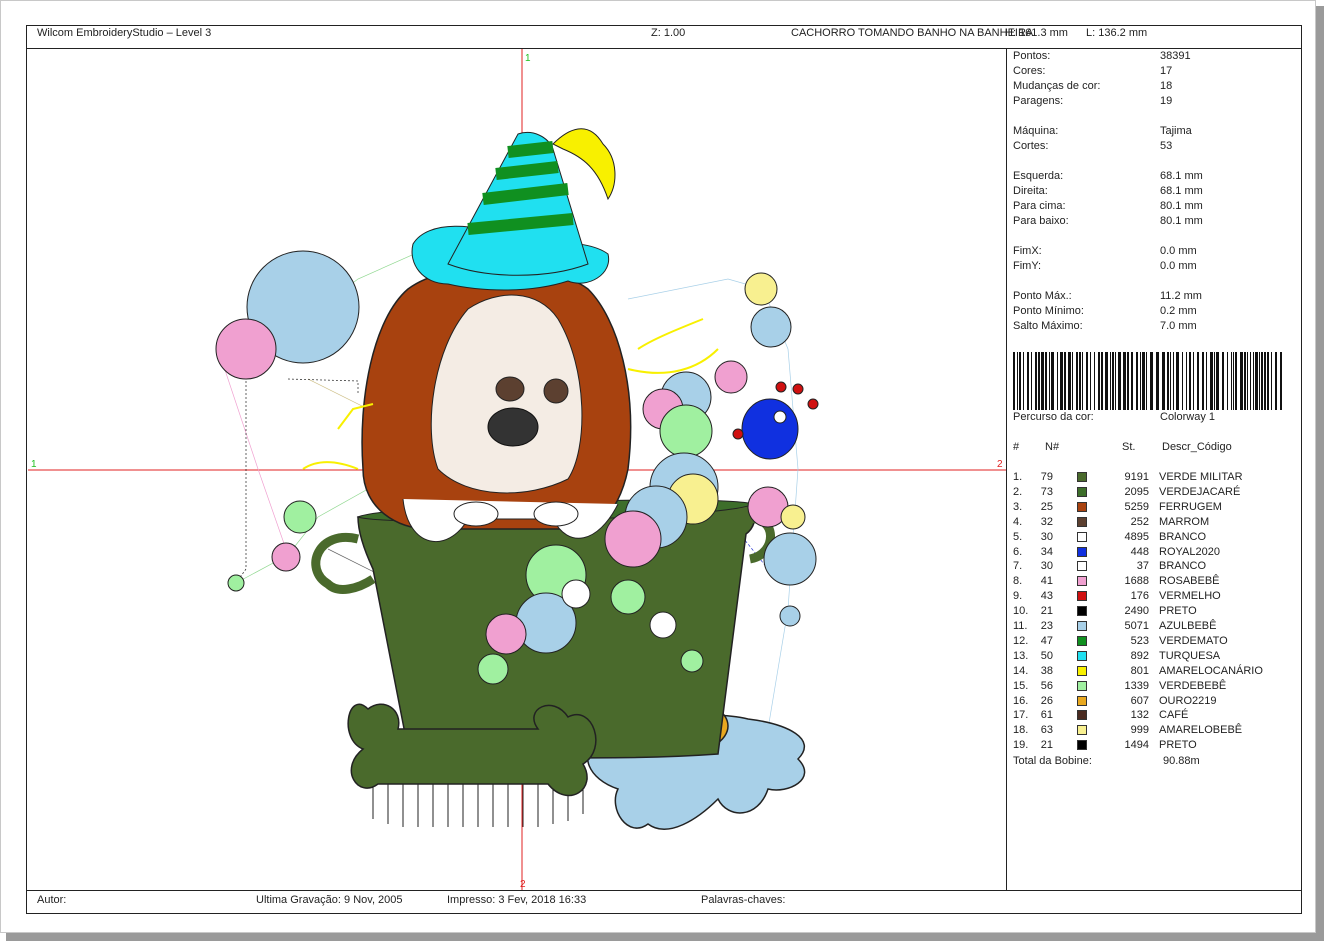 The image size is (1324, 941). Describe the element at coordinates (1136, 581) in the screenshot. I see `stitch-count: 1688` at that location.